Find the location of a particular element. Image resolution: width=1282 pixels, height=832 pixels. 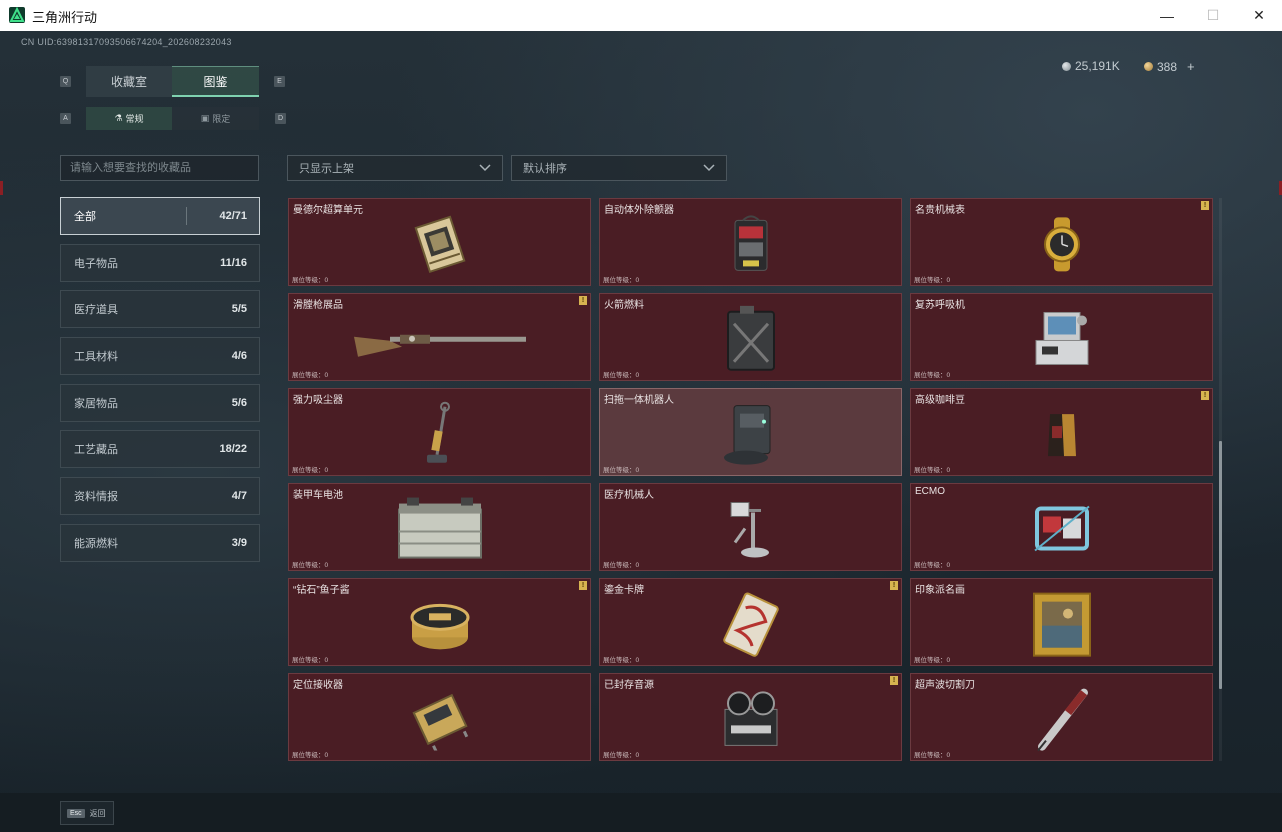

category-label: 资料情报 is located at coordinates (96, 497).